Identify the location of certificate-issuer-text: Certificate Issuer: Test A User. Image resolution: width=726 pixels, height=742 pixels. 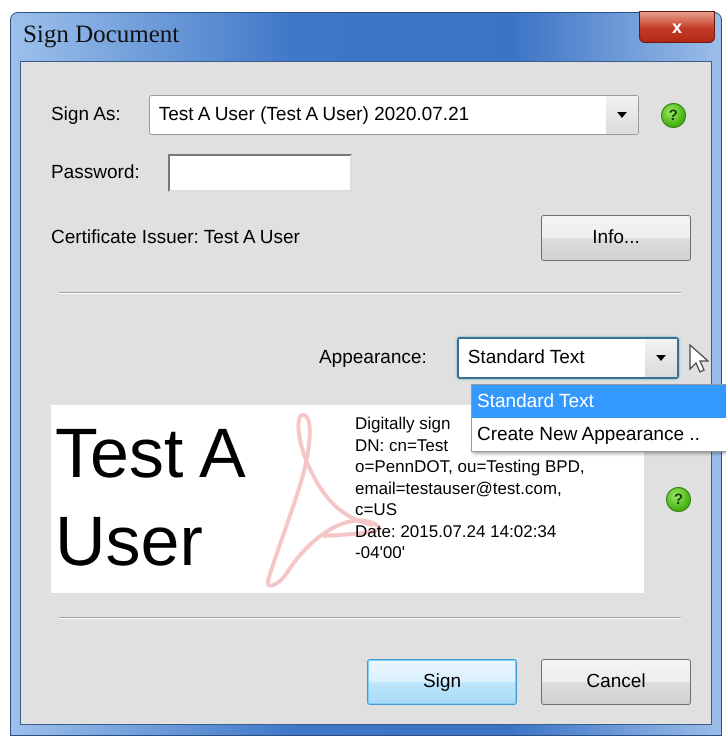
(175, 238).